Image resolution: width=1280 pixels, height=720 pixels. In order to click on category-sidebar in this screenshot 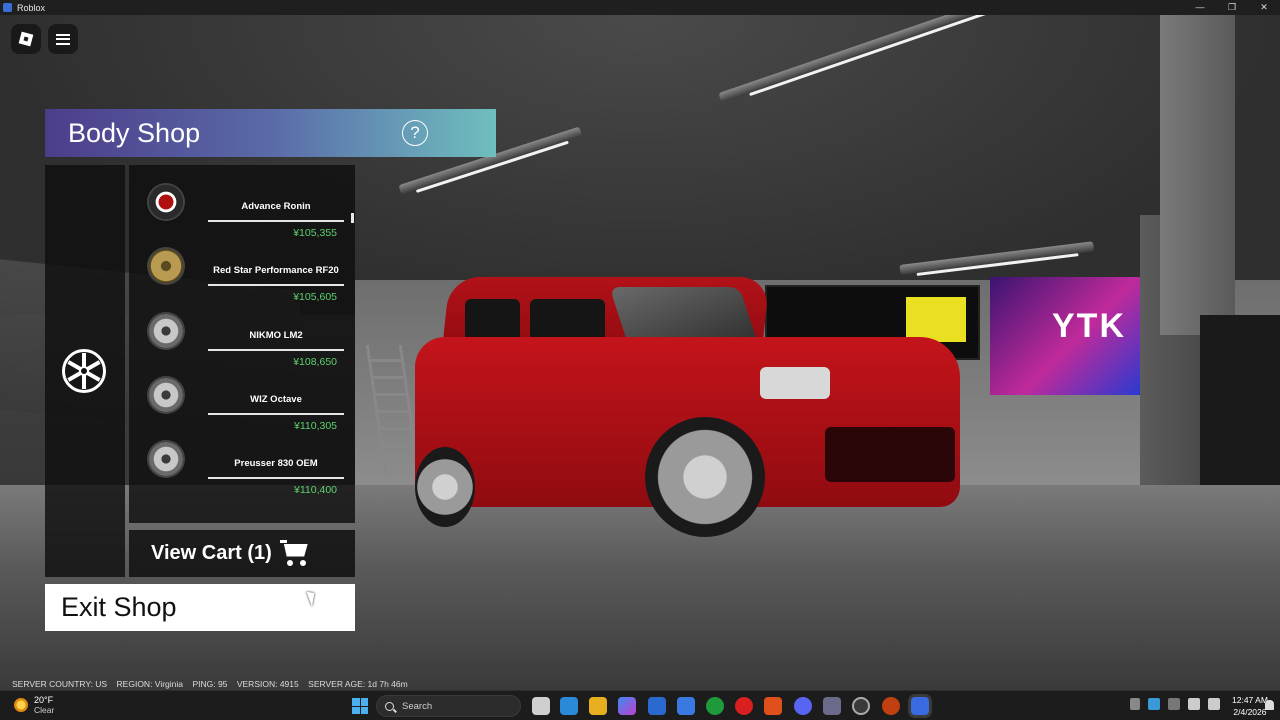, I will do `click(85, 371)`.